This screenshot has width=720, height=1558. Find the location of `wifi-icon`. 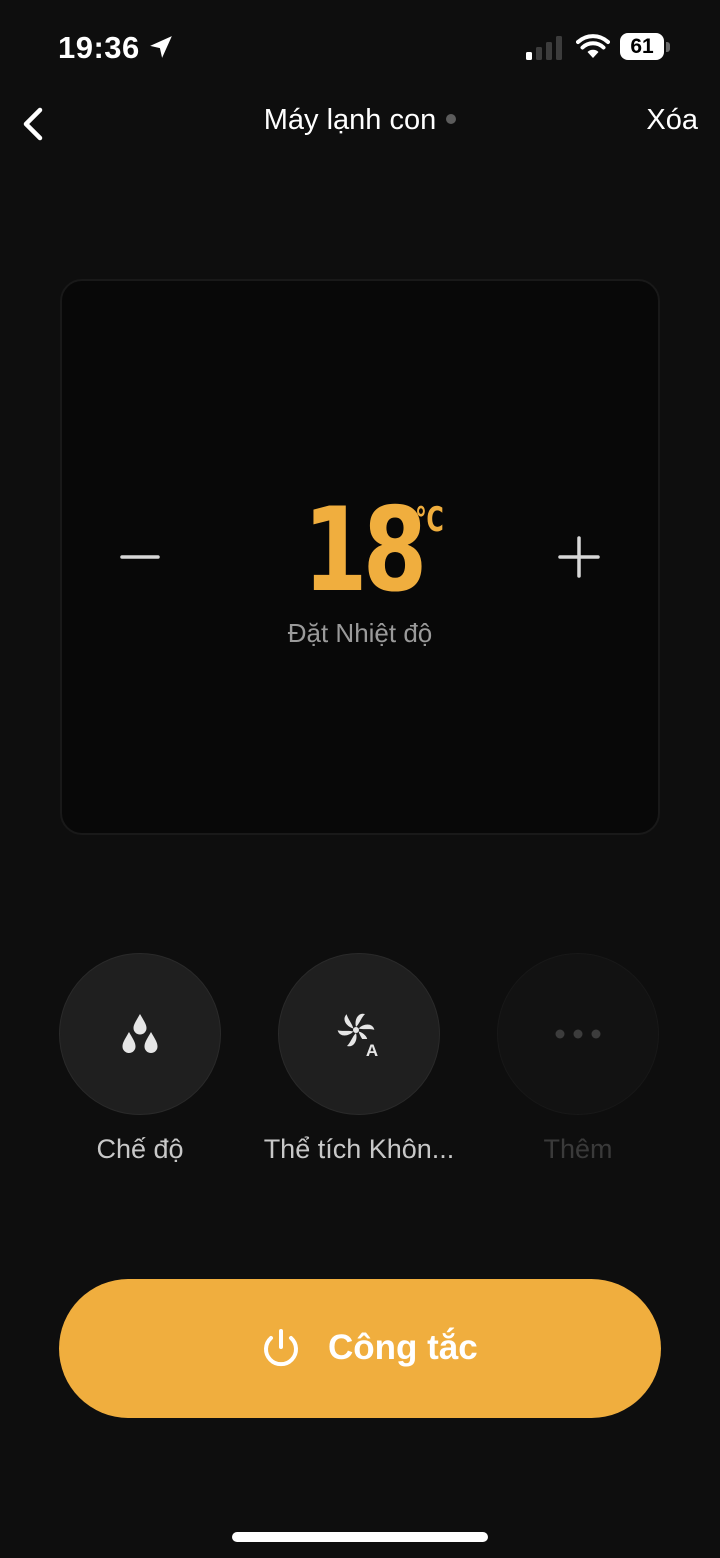

wifi-icon is located at coordinates (593, 46).